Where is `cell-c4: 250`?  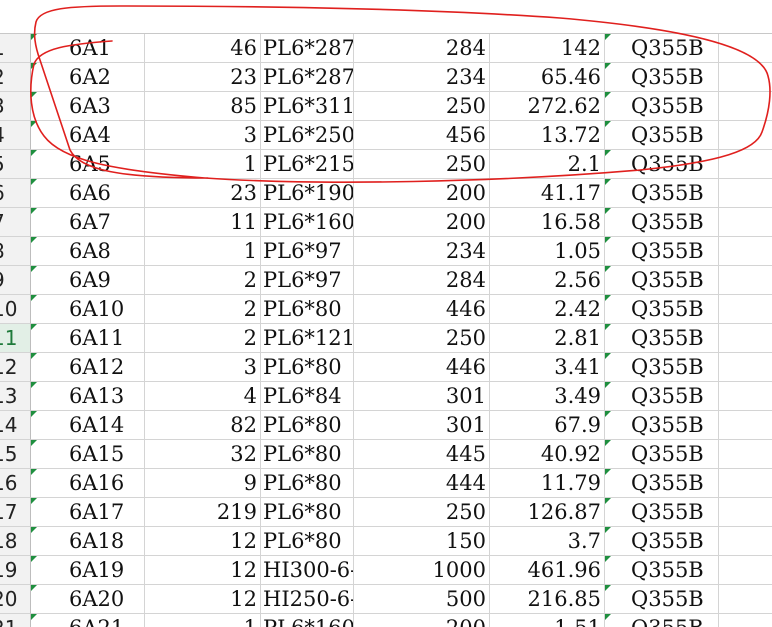 cell-c4: 250 is located at coordinates (422, 338).